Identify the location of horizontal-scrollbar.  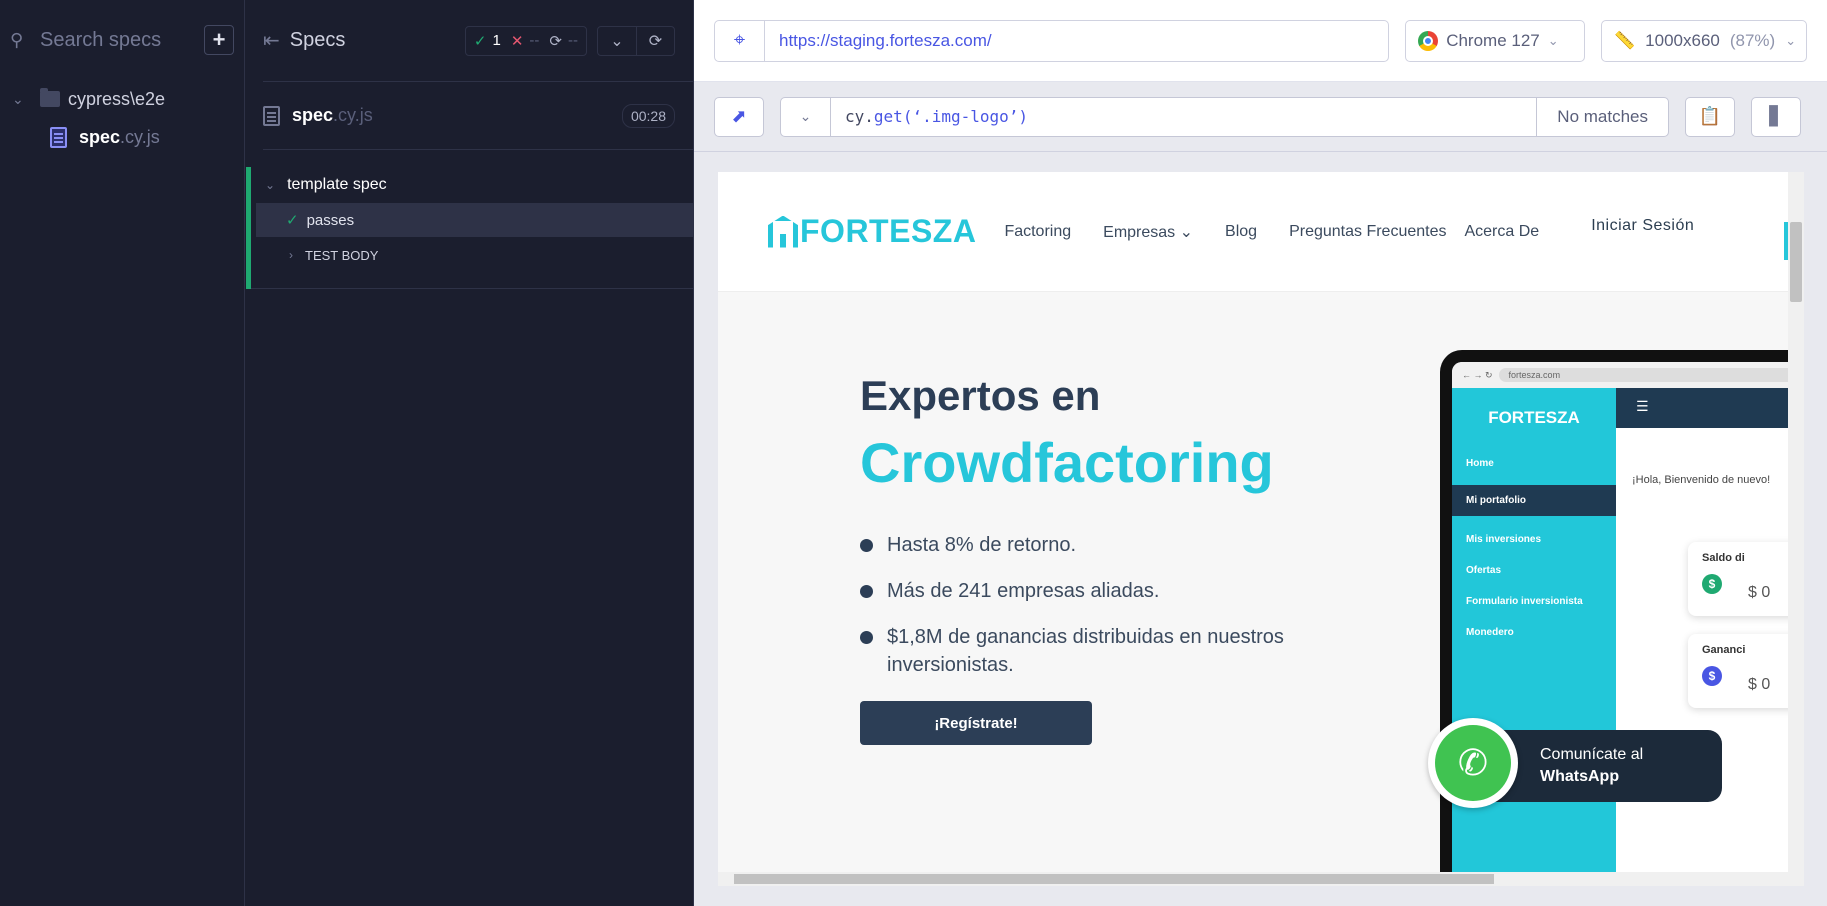
(1261, 879).